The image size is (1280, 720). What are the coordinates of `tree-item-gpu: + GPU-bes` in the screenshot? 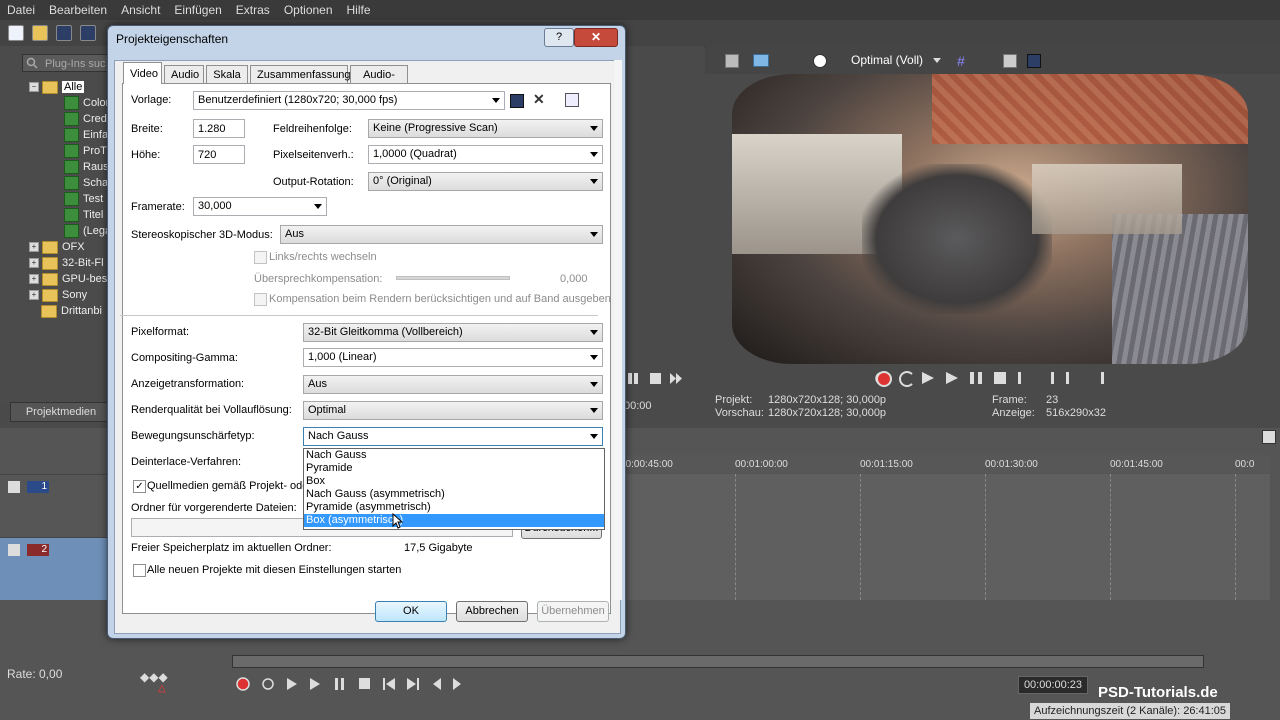 It's located at (68, 279).